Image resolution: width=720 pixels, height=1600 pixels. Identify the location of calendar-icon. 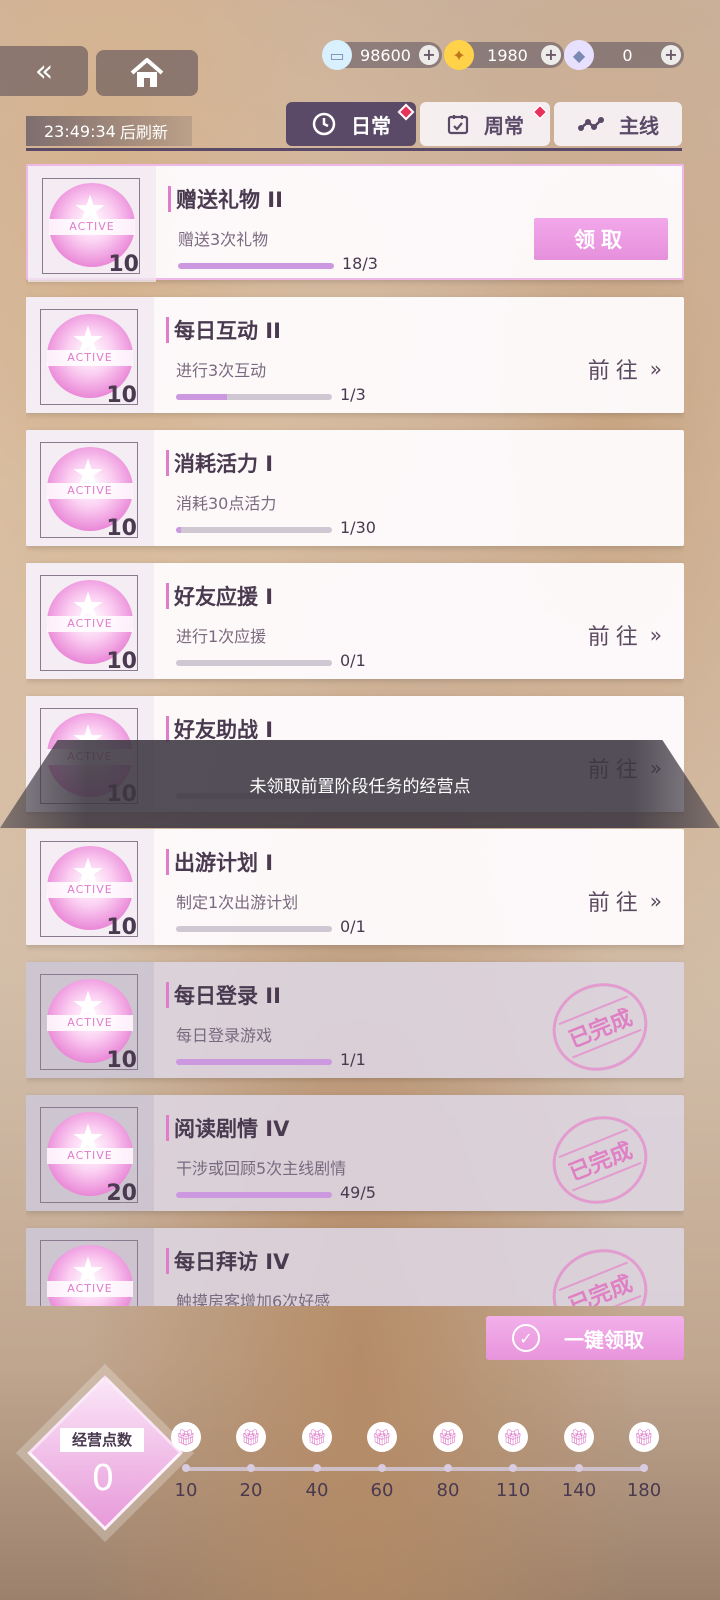
(458, 124).